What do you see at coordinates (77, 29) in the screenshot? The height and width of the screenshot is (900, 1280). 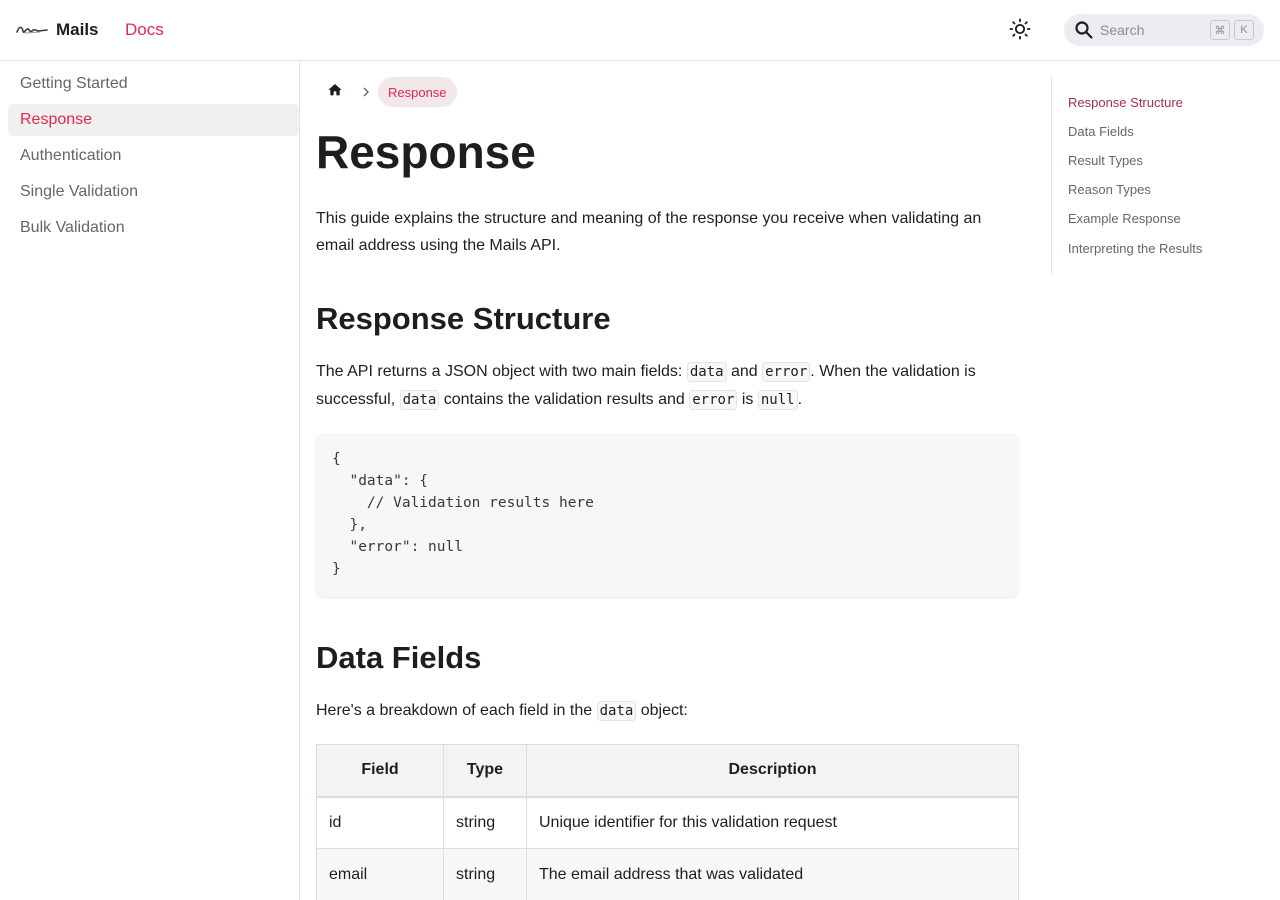 I see `brand-title: Mails` at bounding box center [77, 29].